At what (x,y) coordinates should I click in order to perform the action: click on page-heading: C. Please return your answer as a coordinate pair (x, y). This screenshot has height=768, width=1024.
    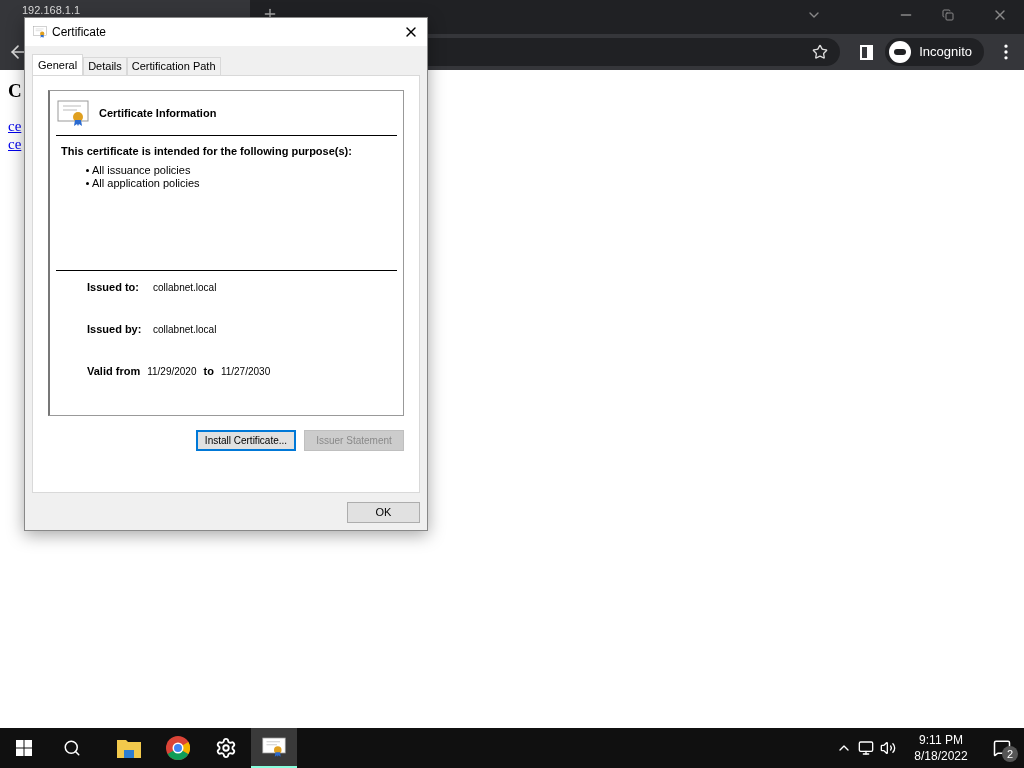
    Looking at the image, I should click on (15, 91).